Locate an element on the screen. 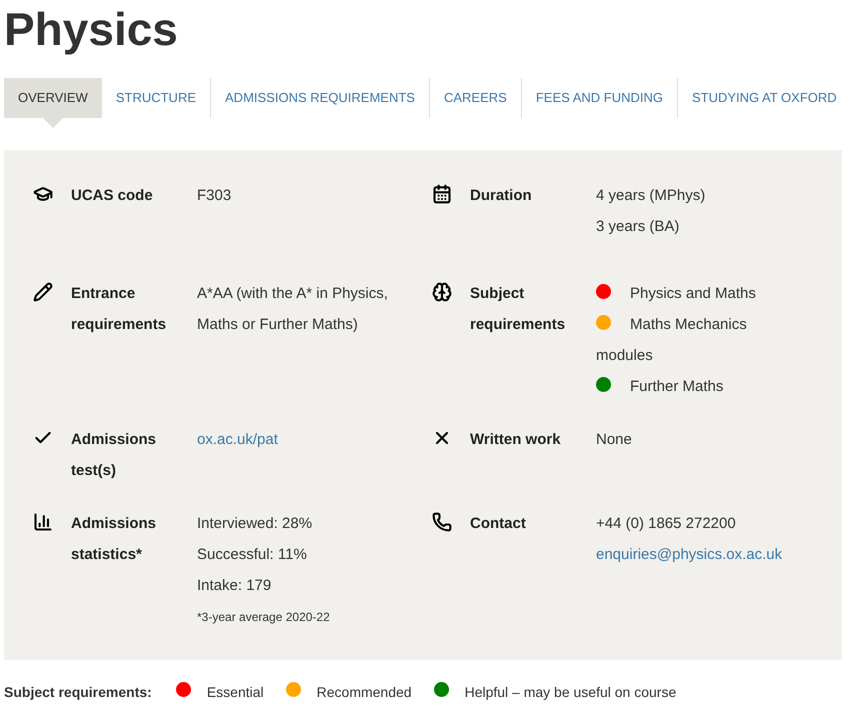  field-value: Successful: 11% is located at coordinates (252, 555).